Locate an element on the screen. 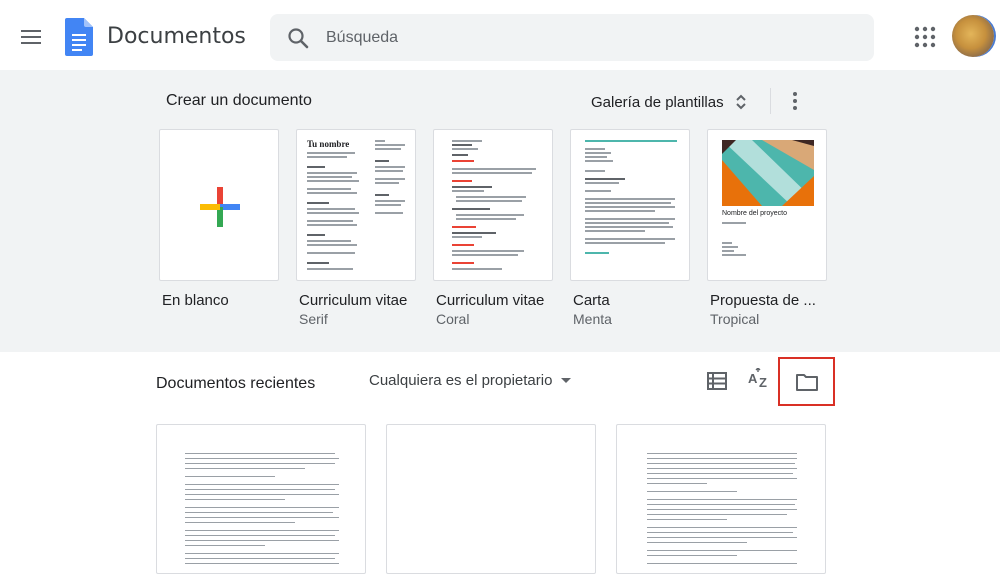  owner-filter-label: Cualquiera es el propietario is located at coordinates (461, 380).